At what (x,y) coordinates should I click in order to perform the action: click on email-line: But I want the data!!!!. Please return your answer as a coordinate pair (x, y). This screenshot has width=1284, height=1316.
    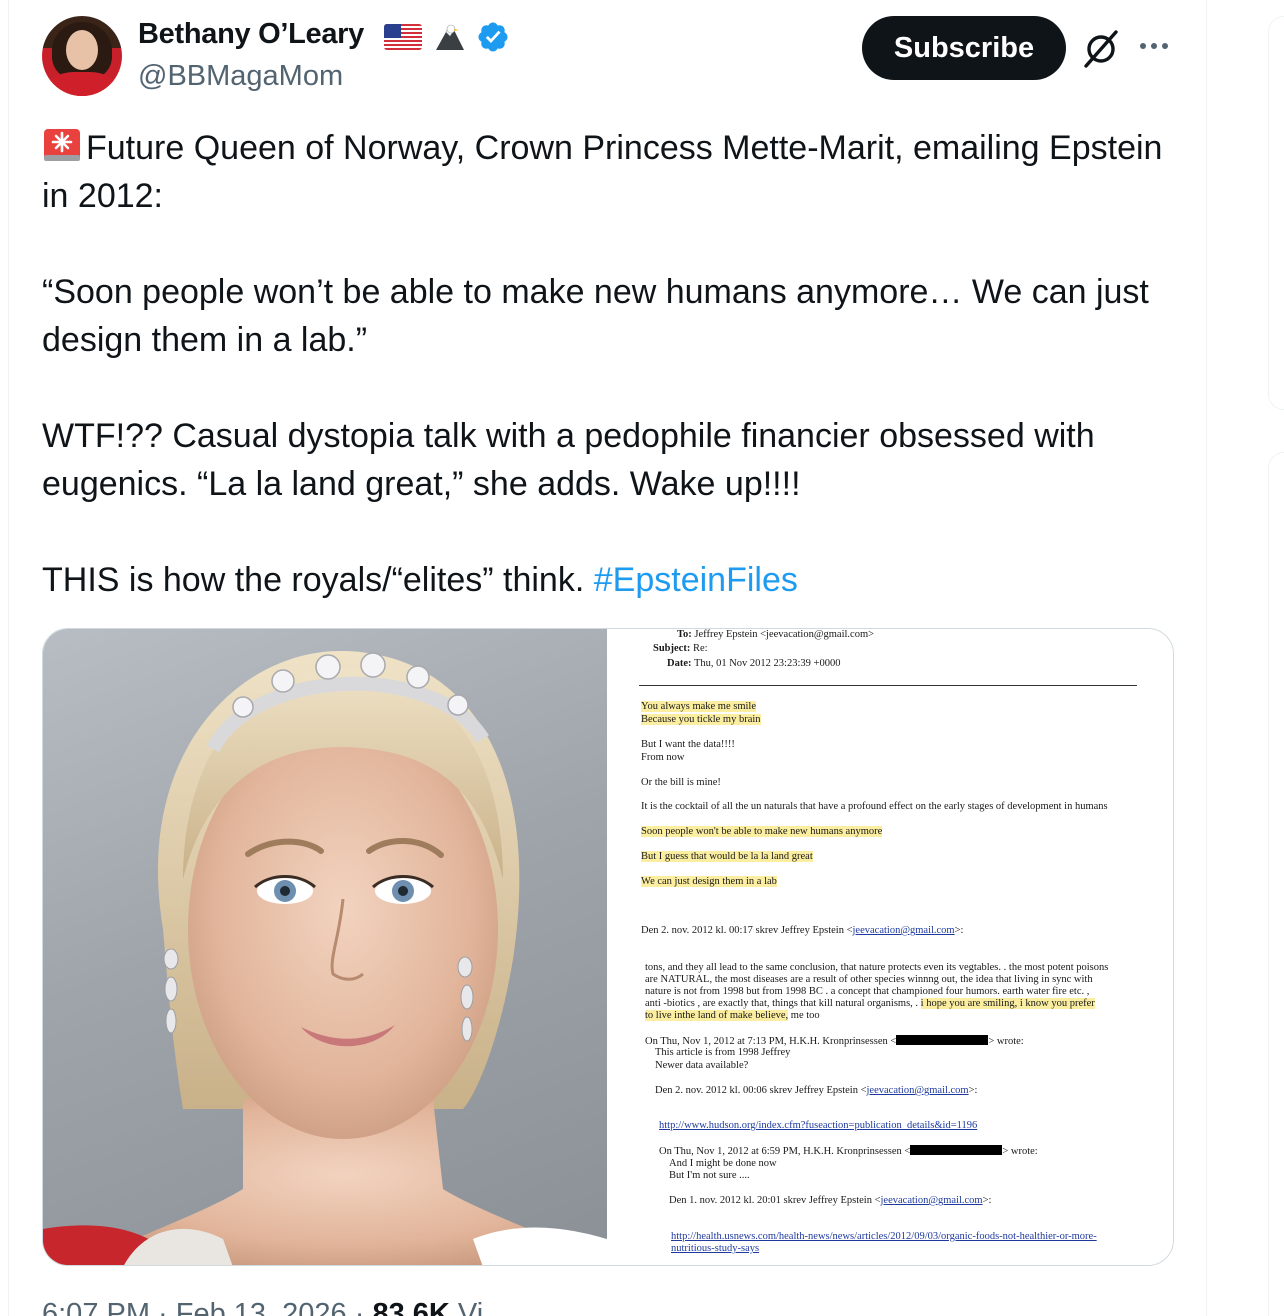
    Looking at the image, I should click on (688, 744).